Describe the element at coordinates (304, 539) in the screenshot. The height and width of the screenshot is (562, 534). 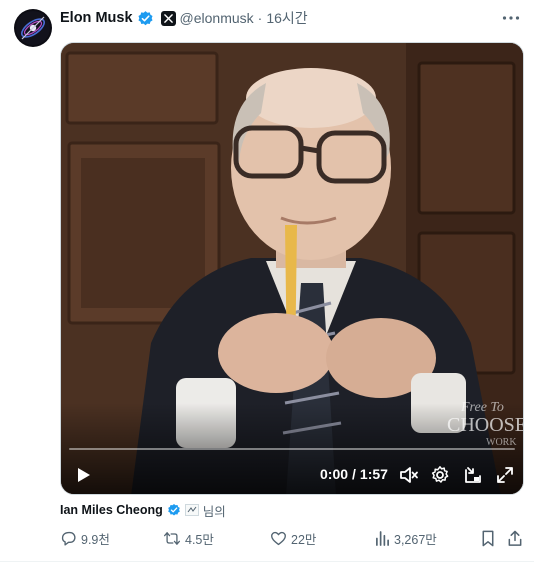
I see `like-count: 22만` at that location.